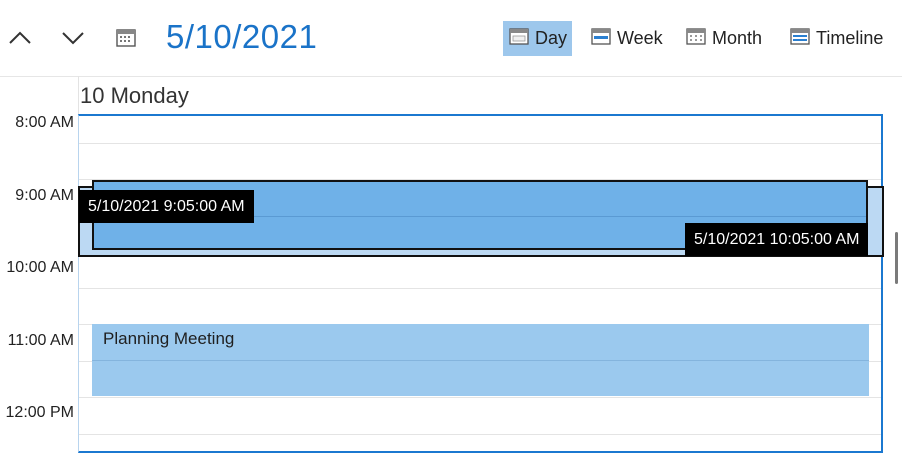  What do you see at coordinates (737, 38) in the screenshot?
I see `month-view-label: Month` at bounding box center [737, 38].